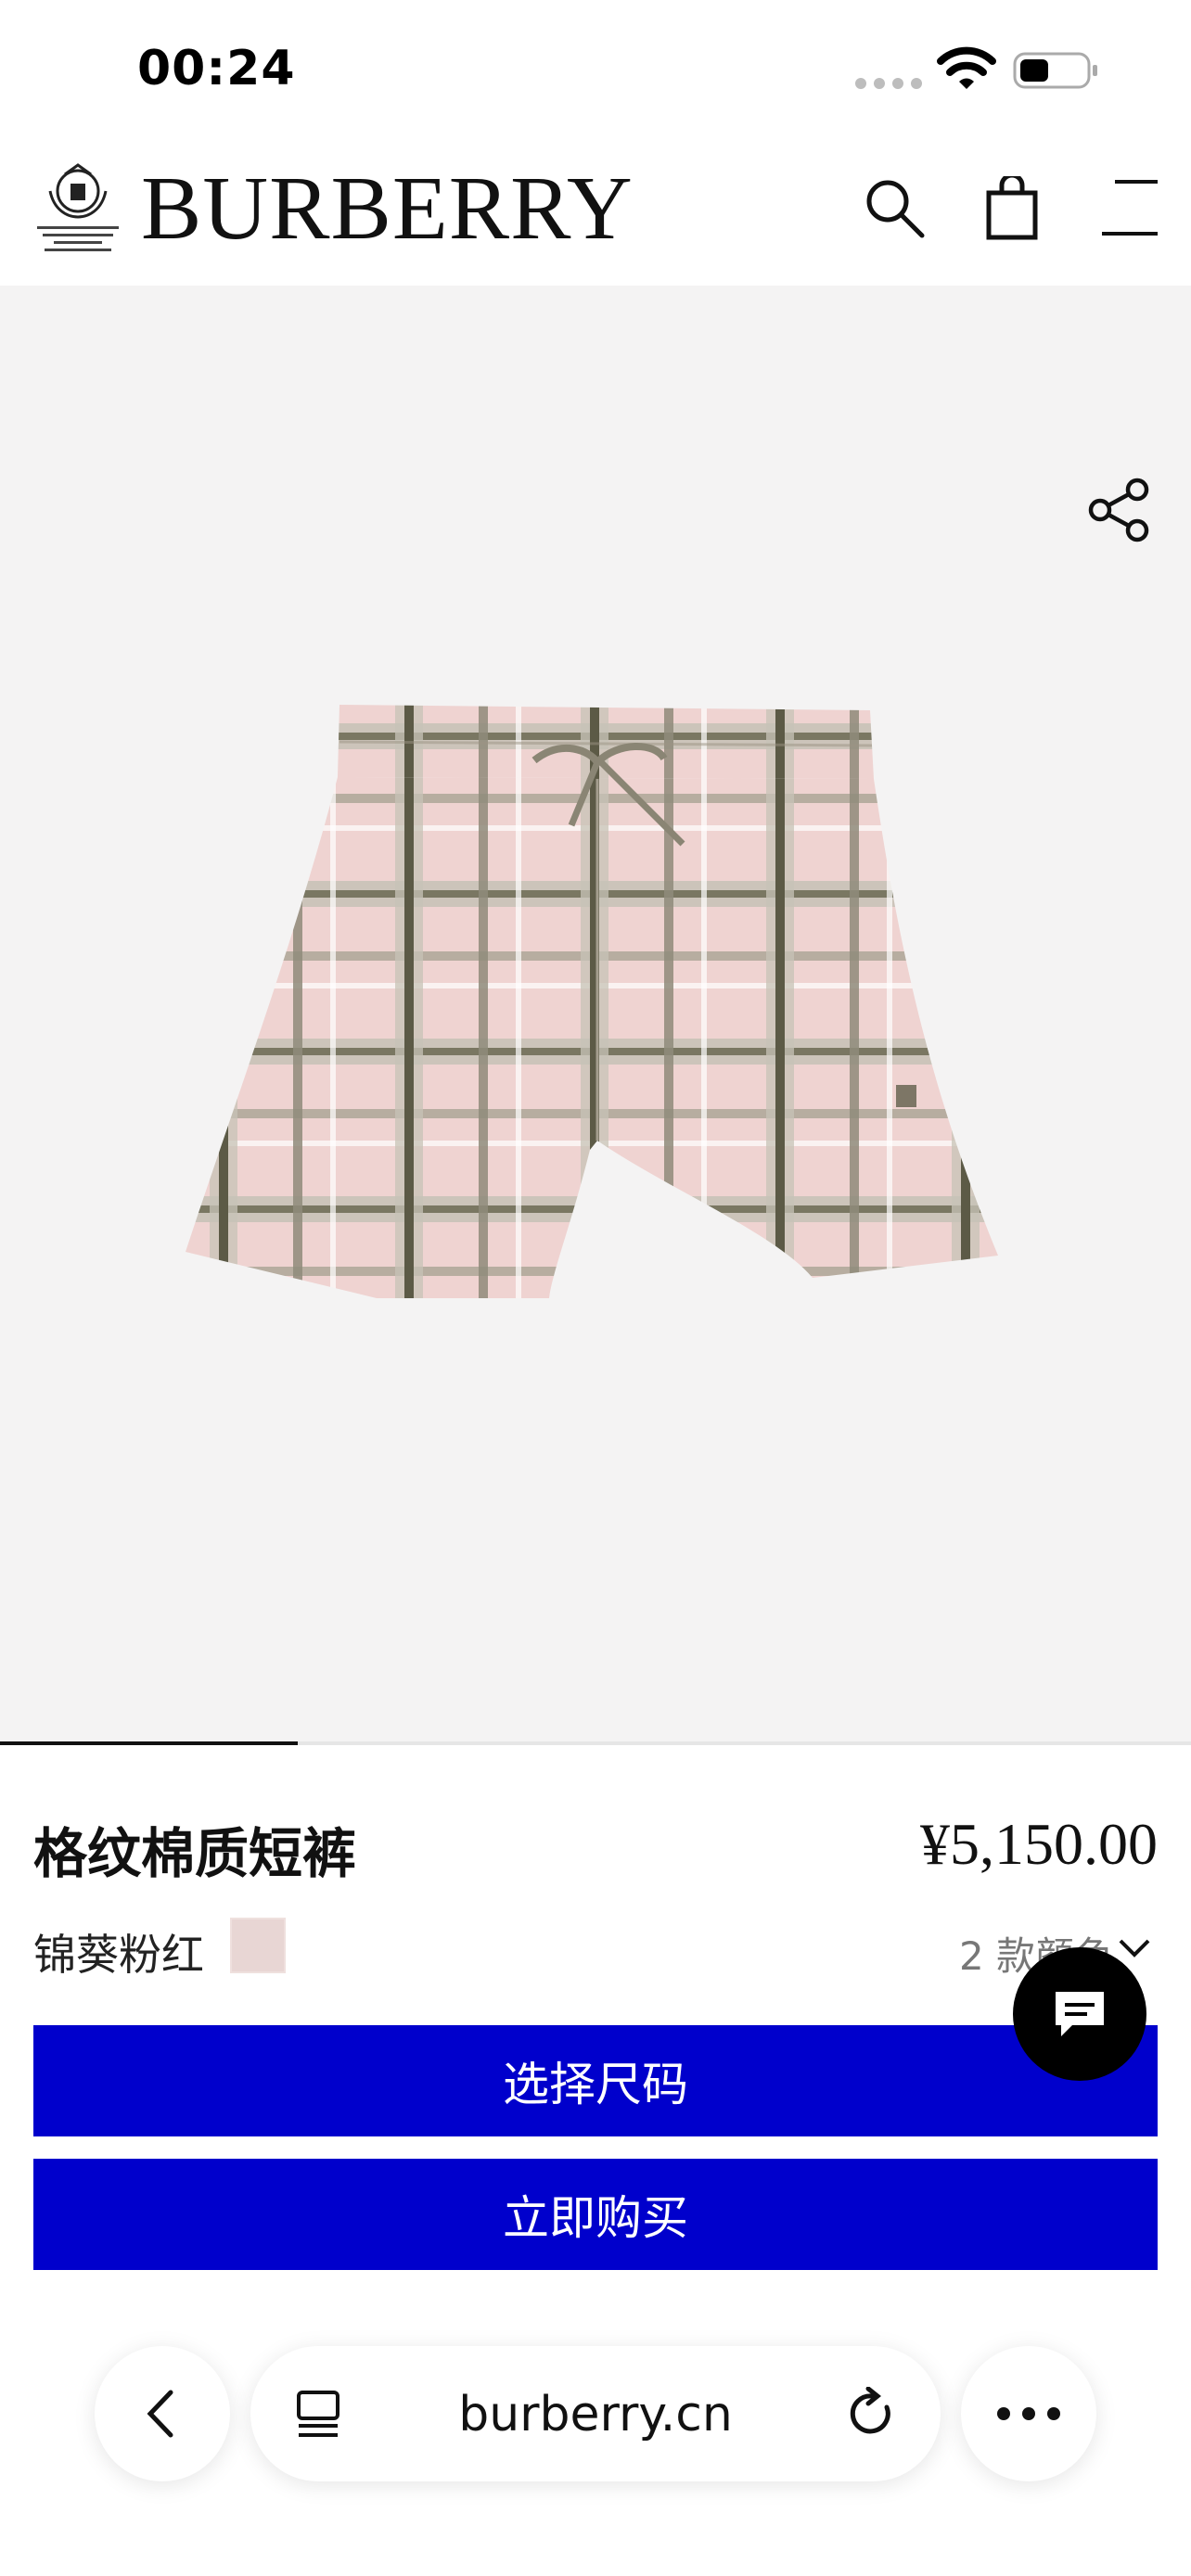  Describe the element at coordinates (258, 1945) in the screenshot. I see `color-swatch` at that location.